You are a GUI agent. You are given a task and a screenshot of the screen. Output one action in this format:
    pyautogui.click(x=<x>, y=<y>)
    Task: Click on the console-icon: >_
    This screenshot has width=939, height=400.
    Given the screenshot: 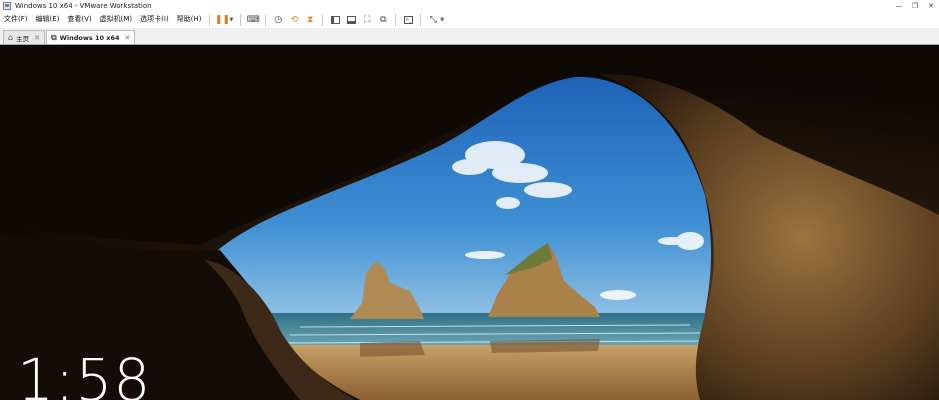 What is the action you would take?
    pyautogui.click(x=408, y=20)
    